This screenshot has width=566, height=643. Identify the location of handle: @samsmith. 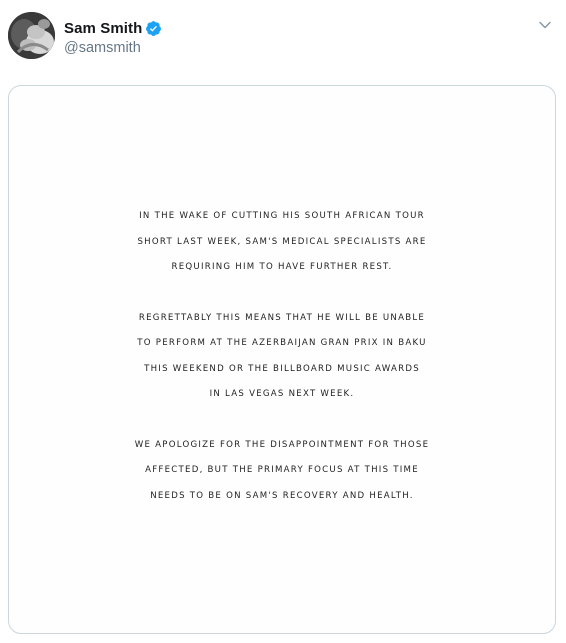
(113, 48).